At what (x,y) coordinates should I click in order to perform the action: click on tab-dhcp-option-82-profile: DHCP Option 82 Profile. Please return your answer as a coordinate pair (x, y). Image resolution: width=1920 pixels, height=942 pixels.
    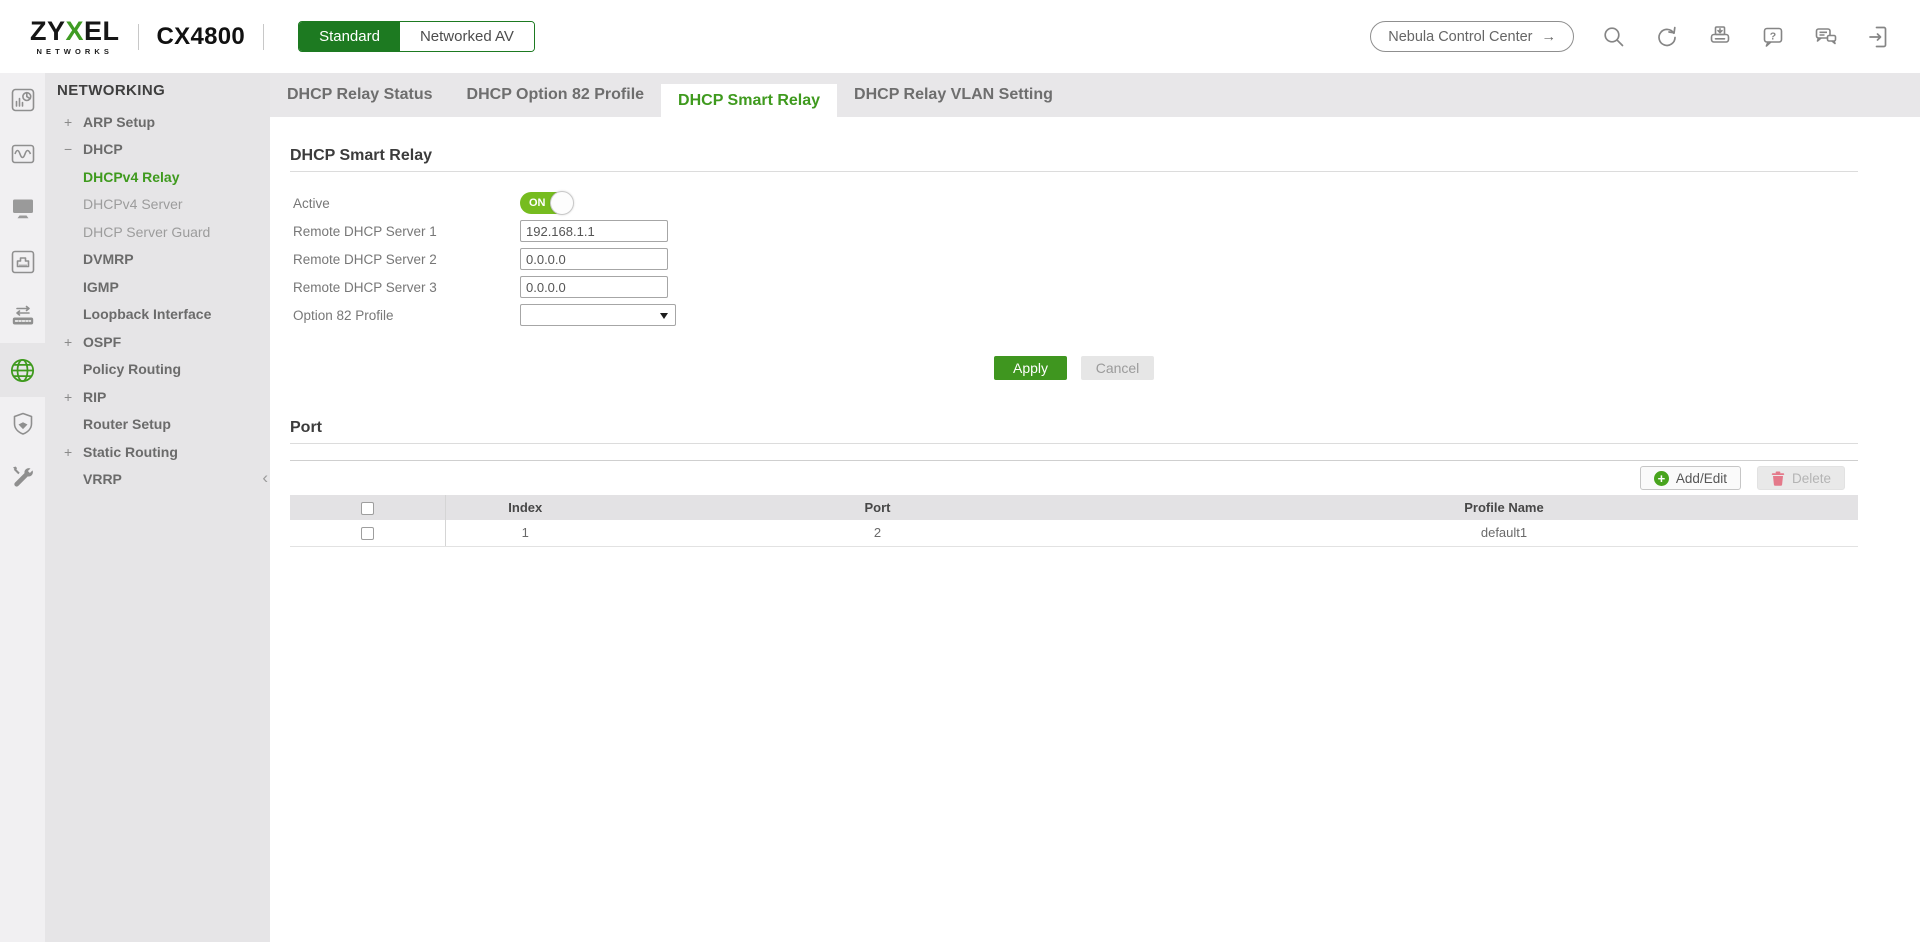
    Looking at the image, I should click on (556, 95).